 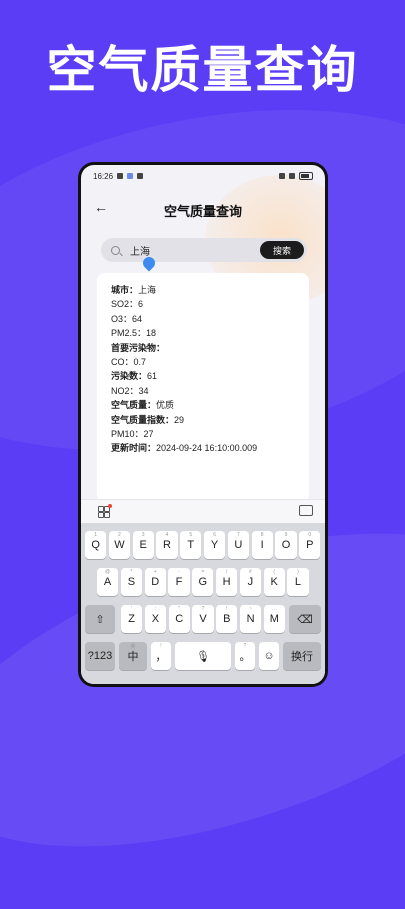 I want to click on delete-key: ⌫, so click(x=305, y=619).